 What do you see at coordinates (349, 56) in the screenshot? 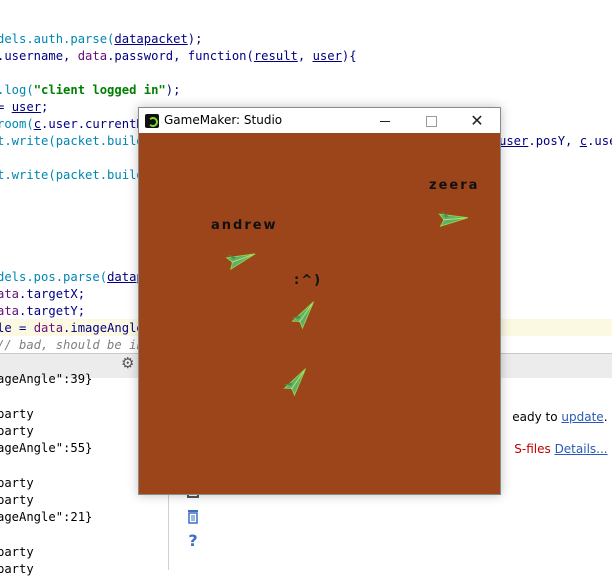
I see `code-token: ){` at bounding box center [349, 56].